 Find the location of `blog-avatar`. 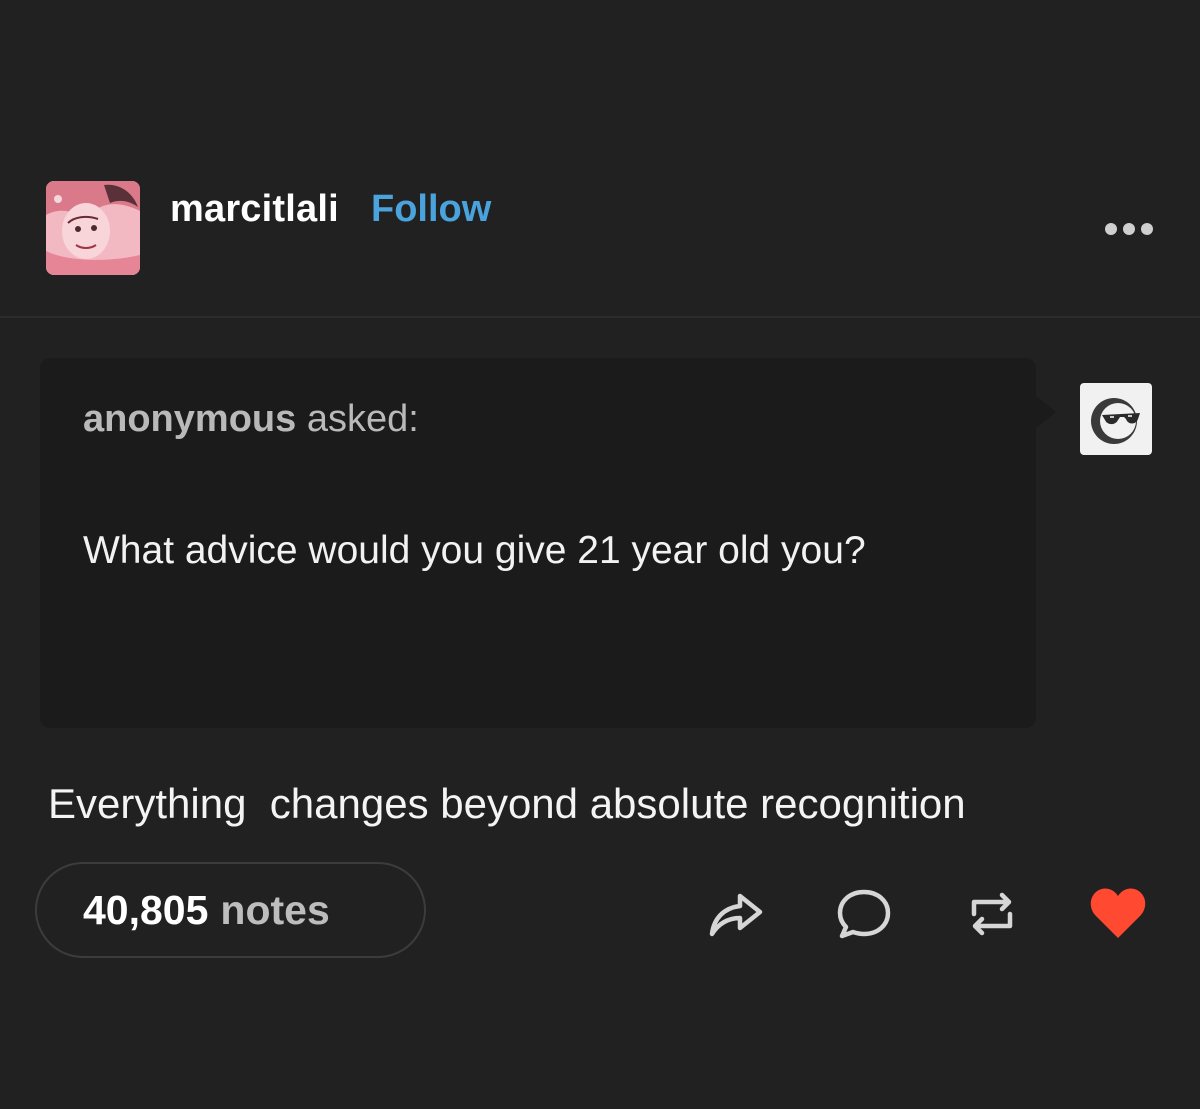

blog-avatar is located at coordinates (93, 228).